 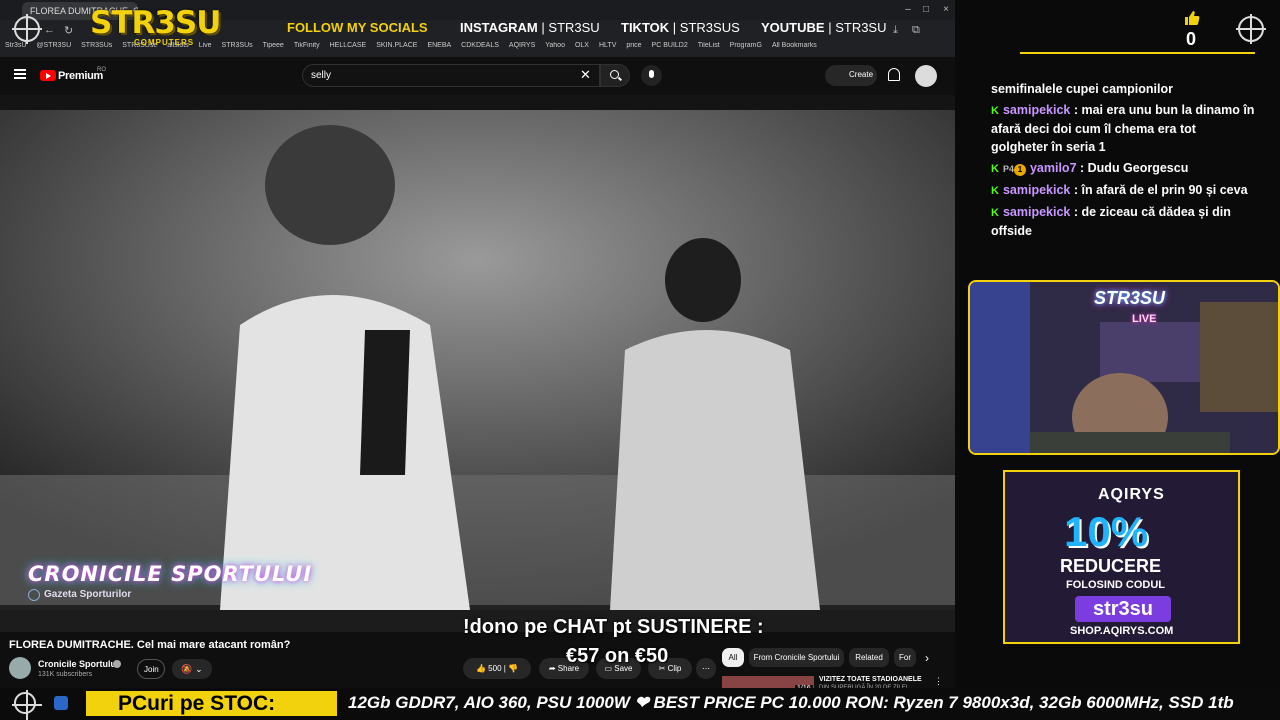 What do you see at coordinates (607, 45) in the screenshot?
I see `bookmark-item: HLTV` at bounding box center [607, 45].